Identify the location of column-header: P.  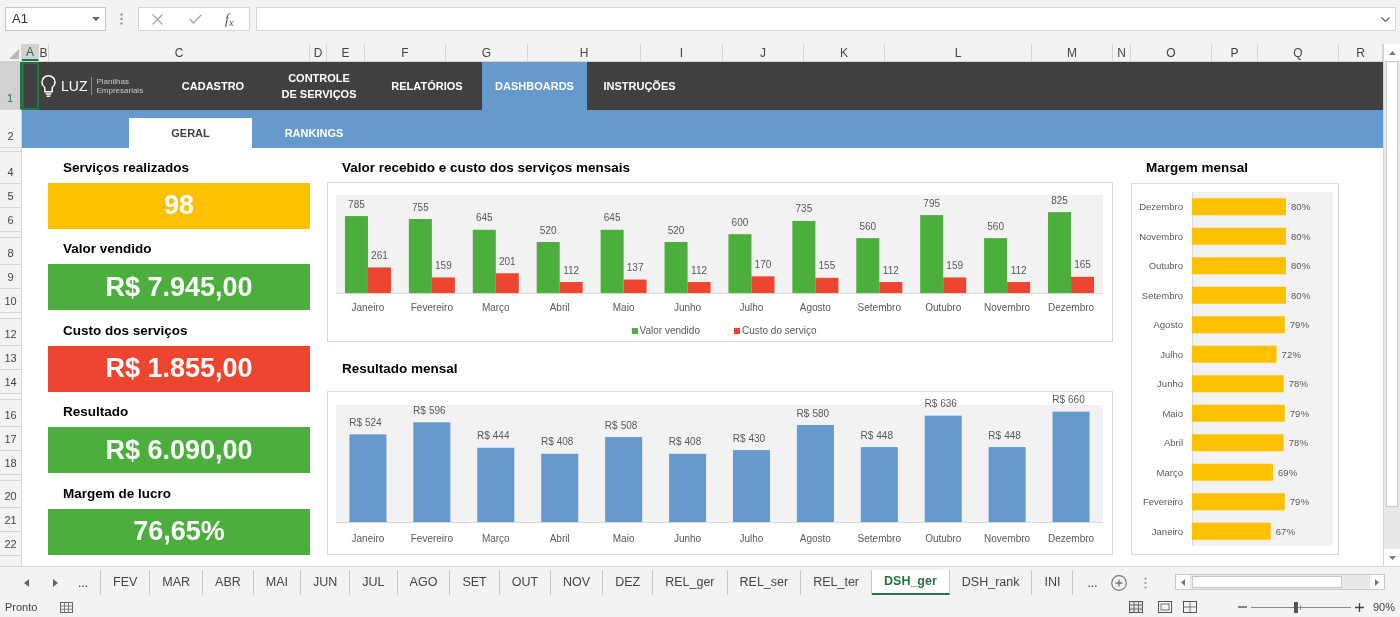
(1235, 52).